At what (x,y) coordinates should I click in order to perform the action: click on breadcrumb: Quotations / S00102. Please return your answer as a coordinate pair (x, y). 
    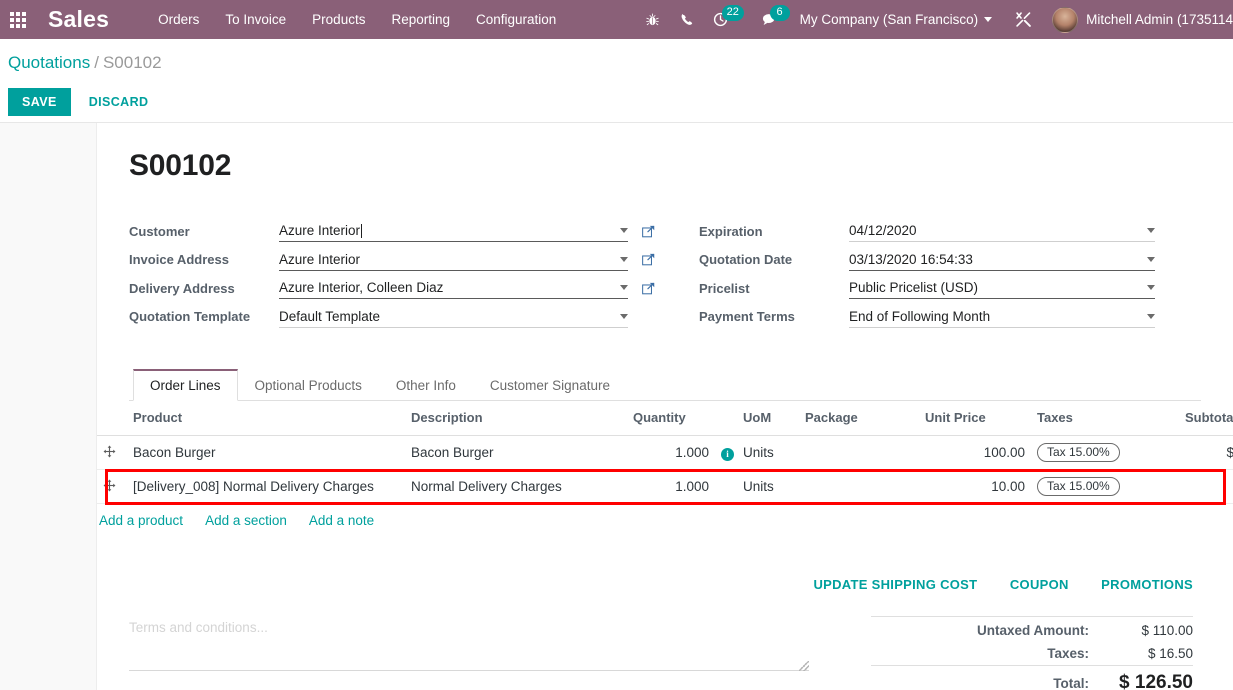
    Looking at the image, I should click on (616, 63).